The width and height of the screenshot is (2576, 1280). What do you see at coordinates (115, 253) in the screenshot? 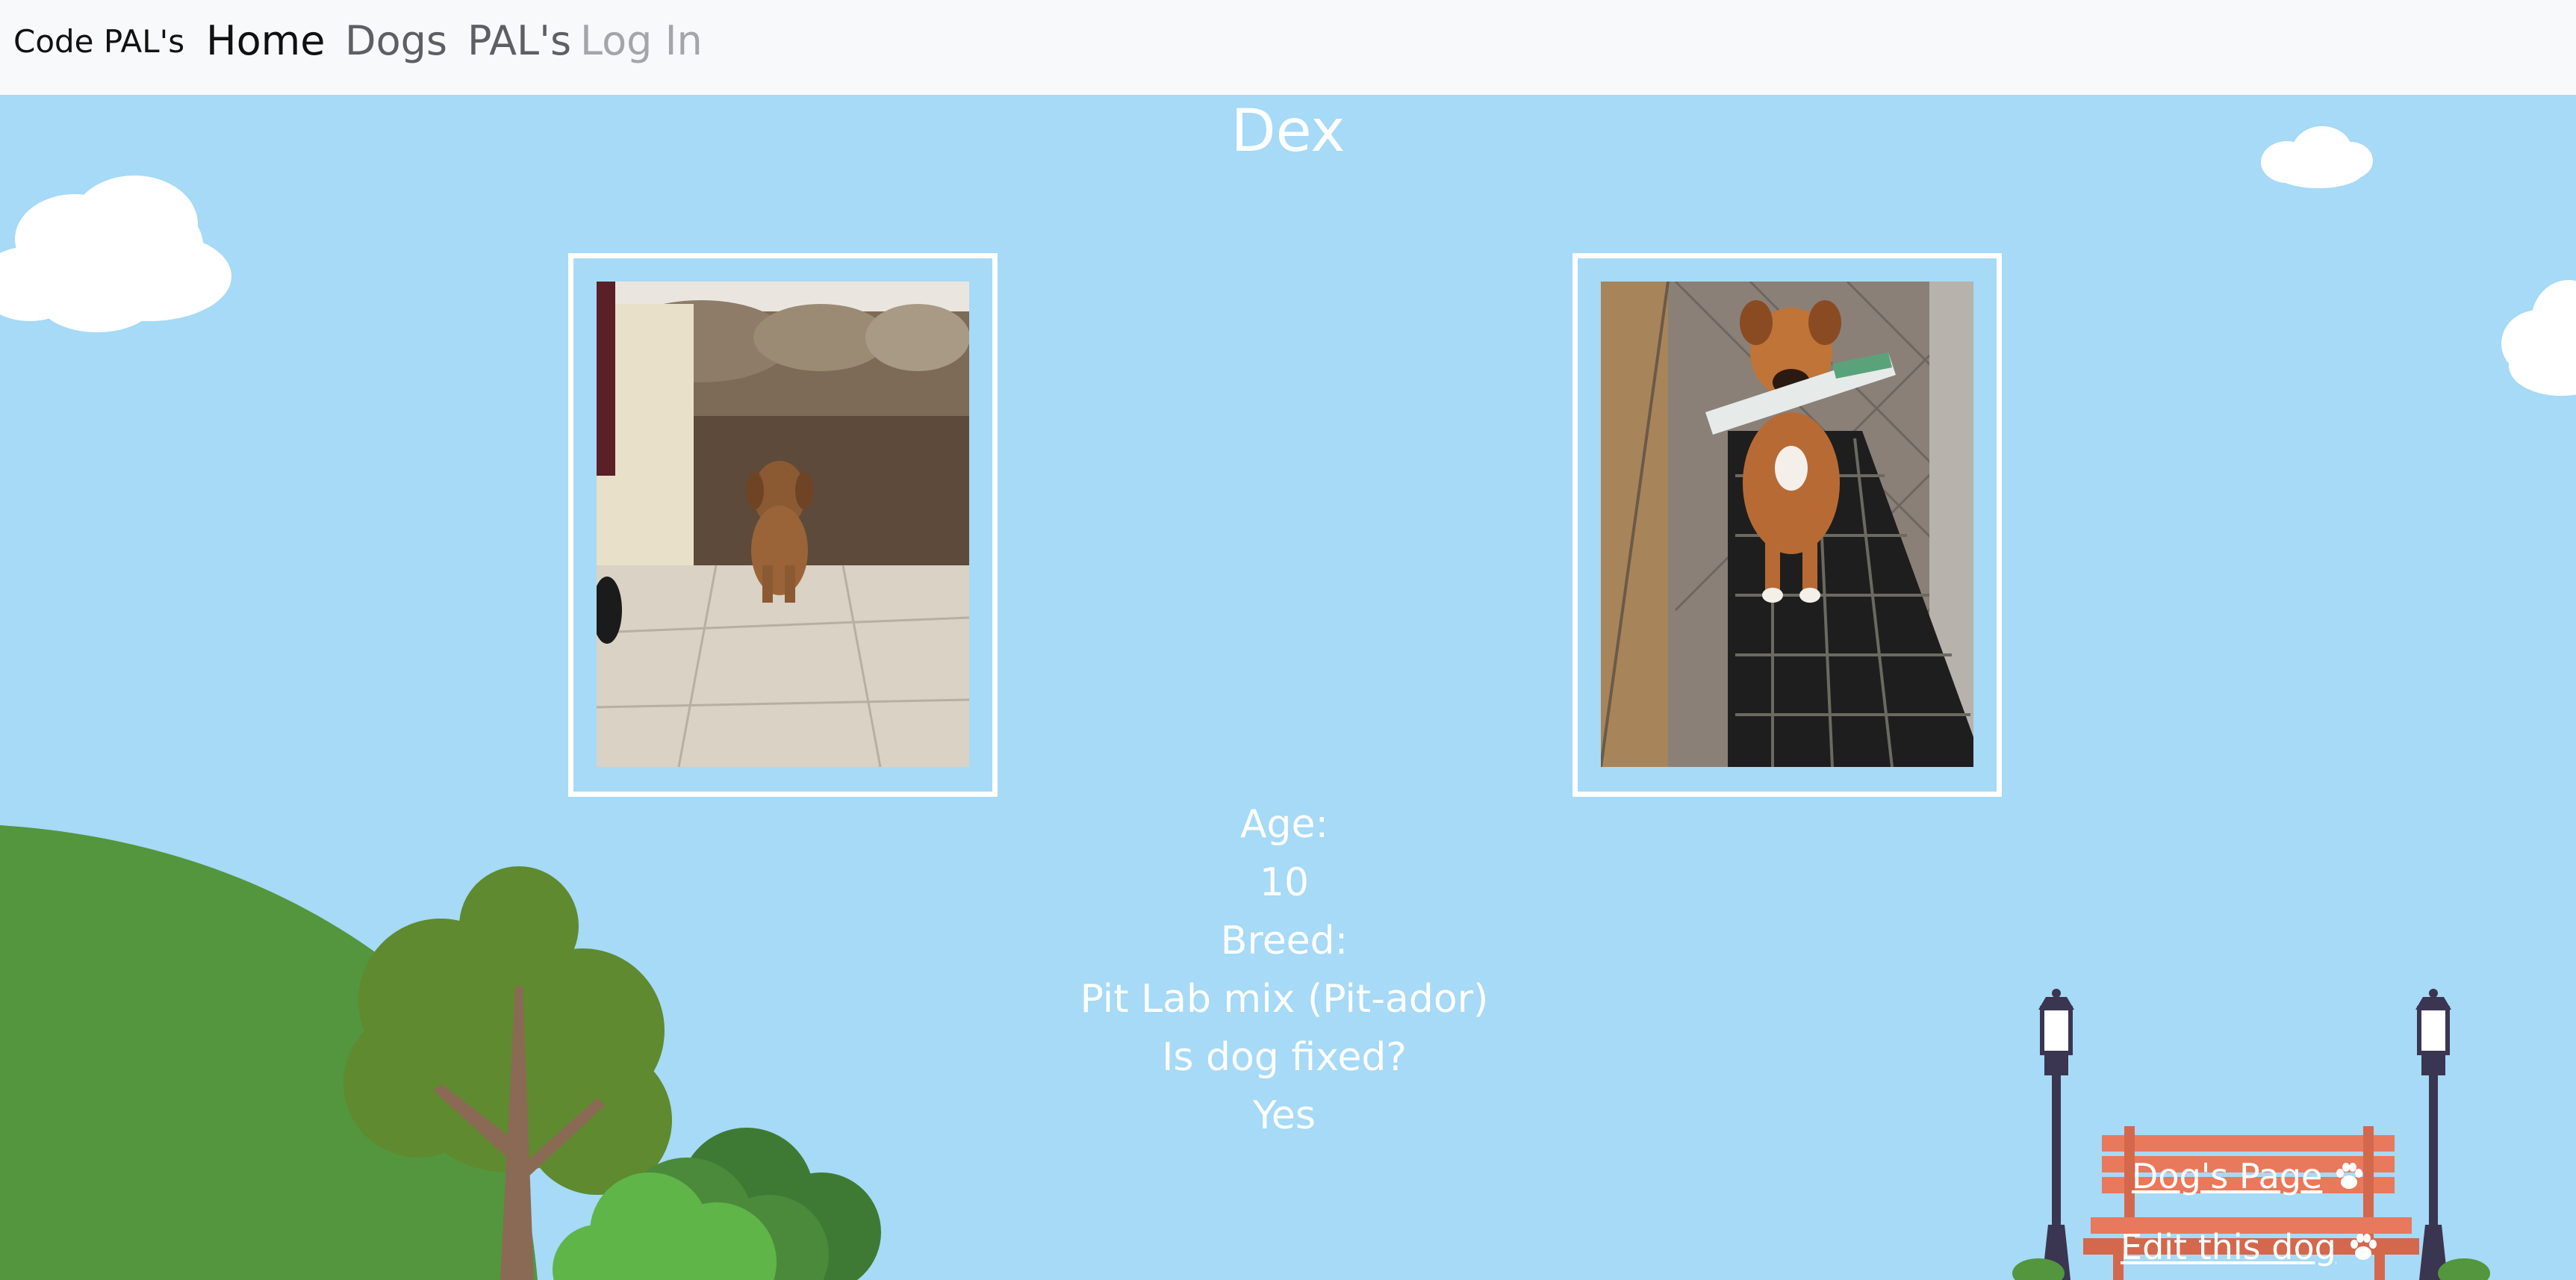
I see `cloud-left` at bounding box center [115, 253].